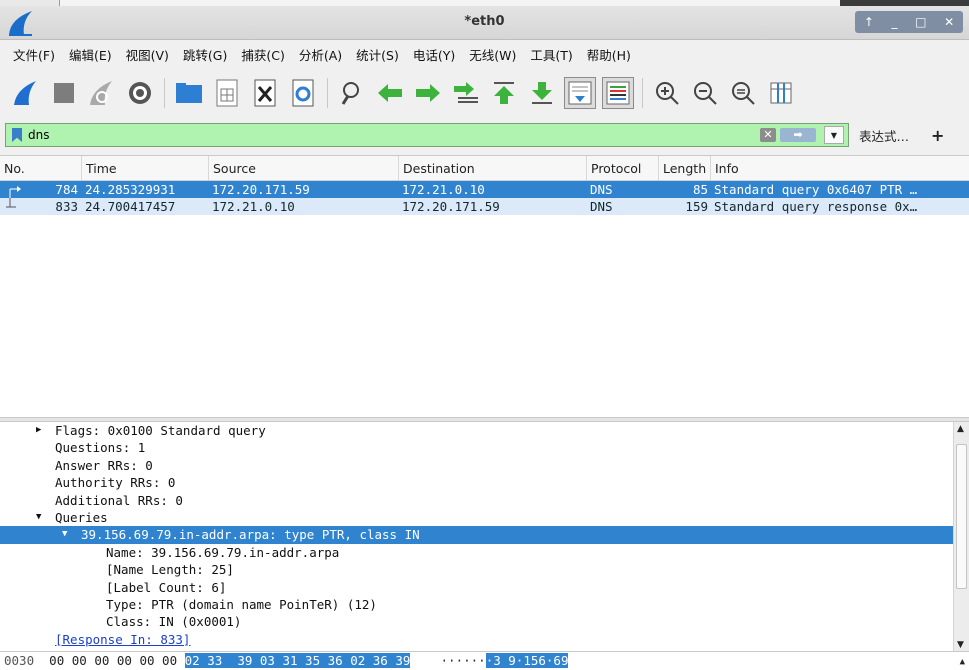 Image resolution: width=969 pixels, height=670 pixels. What do you see at coordinates (580, 93) in the screenshot?
I see `autoscroll-button` at bounding box center [580, 93].